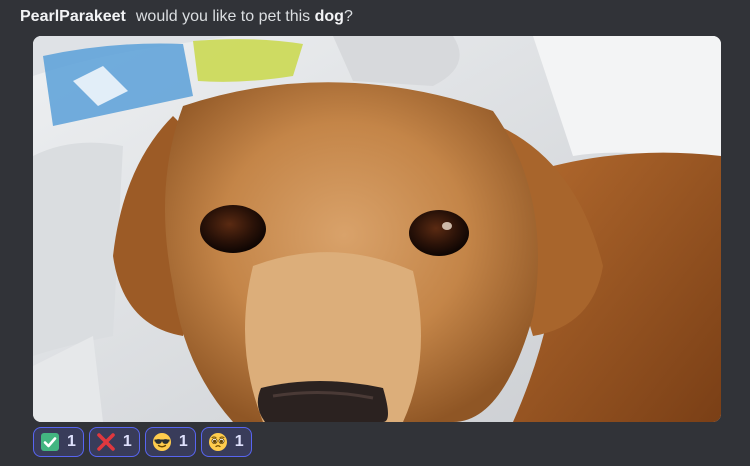 The height and width of the screenshot is (466, 750). Describe the element at coordinates (329, 16) in the screenshot. I see `message-text-bold: dog` at that location.